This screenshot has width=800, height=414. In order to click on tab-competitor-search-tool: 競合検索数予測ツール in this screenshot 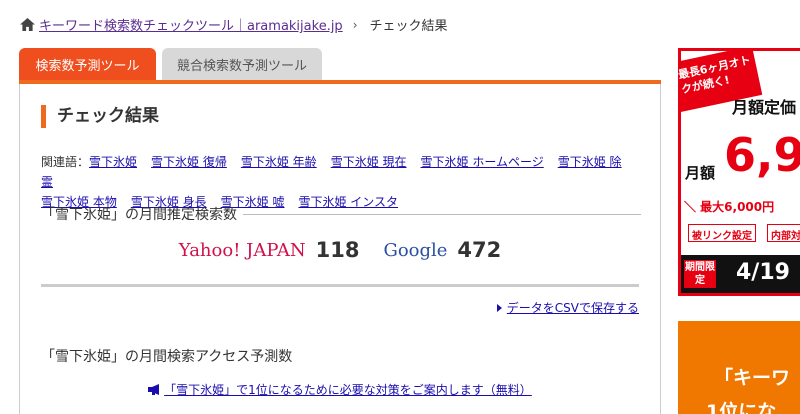, I will do `click(242, 64)`.